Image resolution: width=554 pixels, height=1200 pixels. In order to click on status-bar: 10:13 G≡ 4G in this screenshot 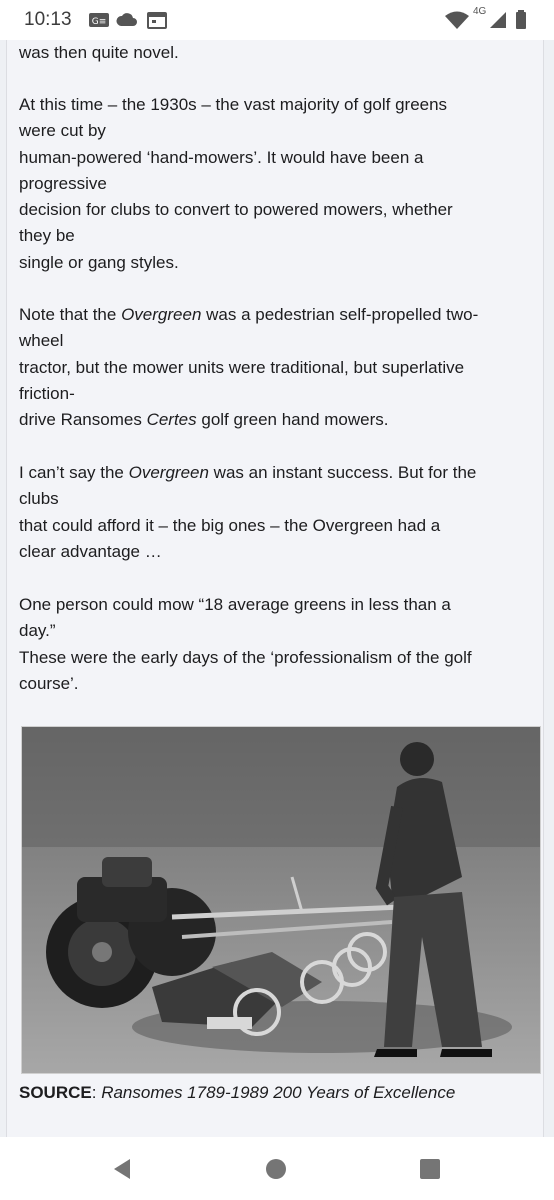, I will do `click(277, 20)`.